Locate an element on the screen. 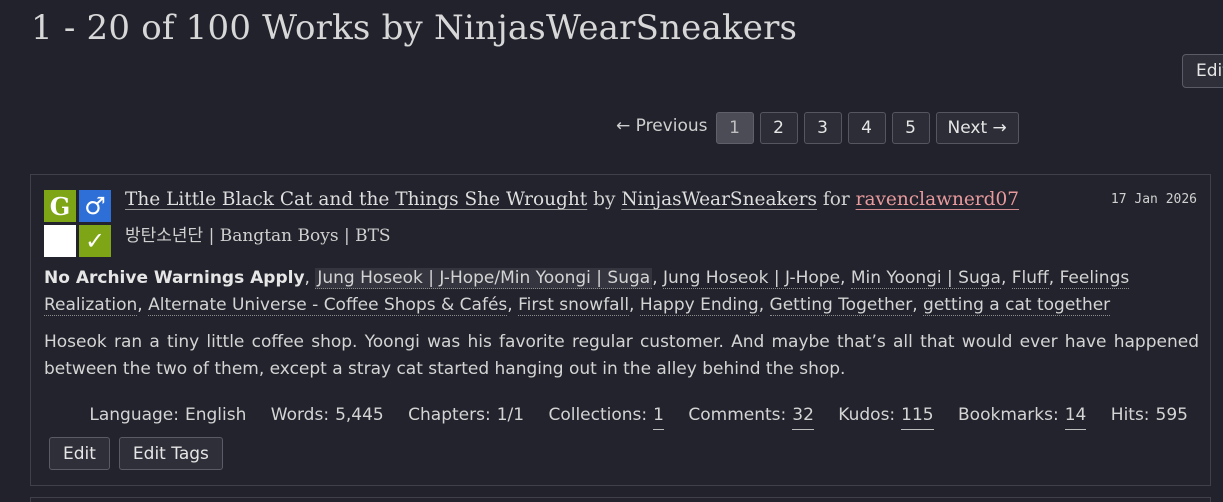 The image size is (1223, 502). words-label: Words: is located at coordinates (300, 415).